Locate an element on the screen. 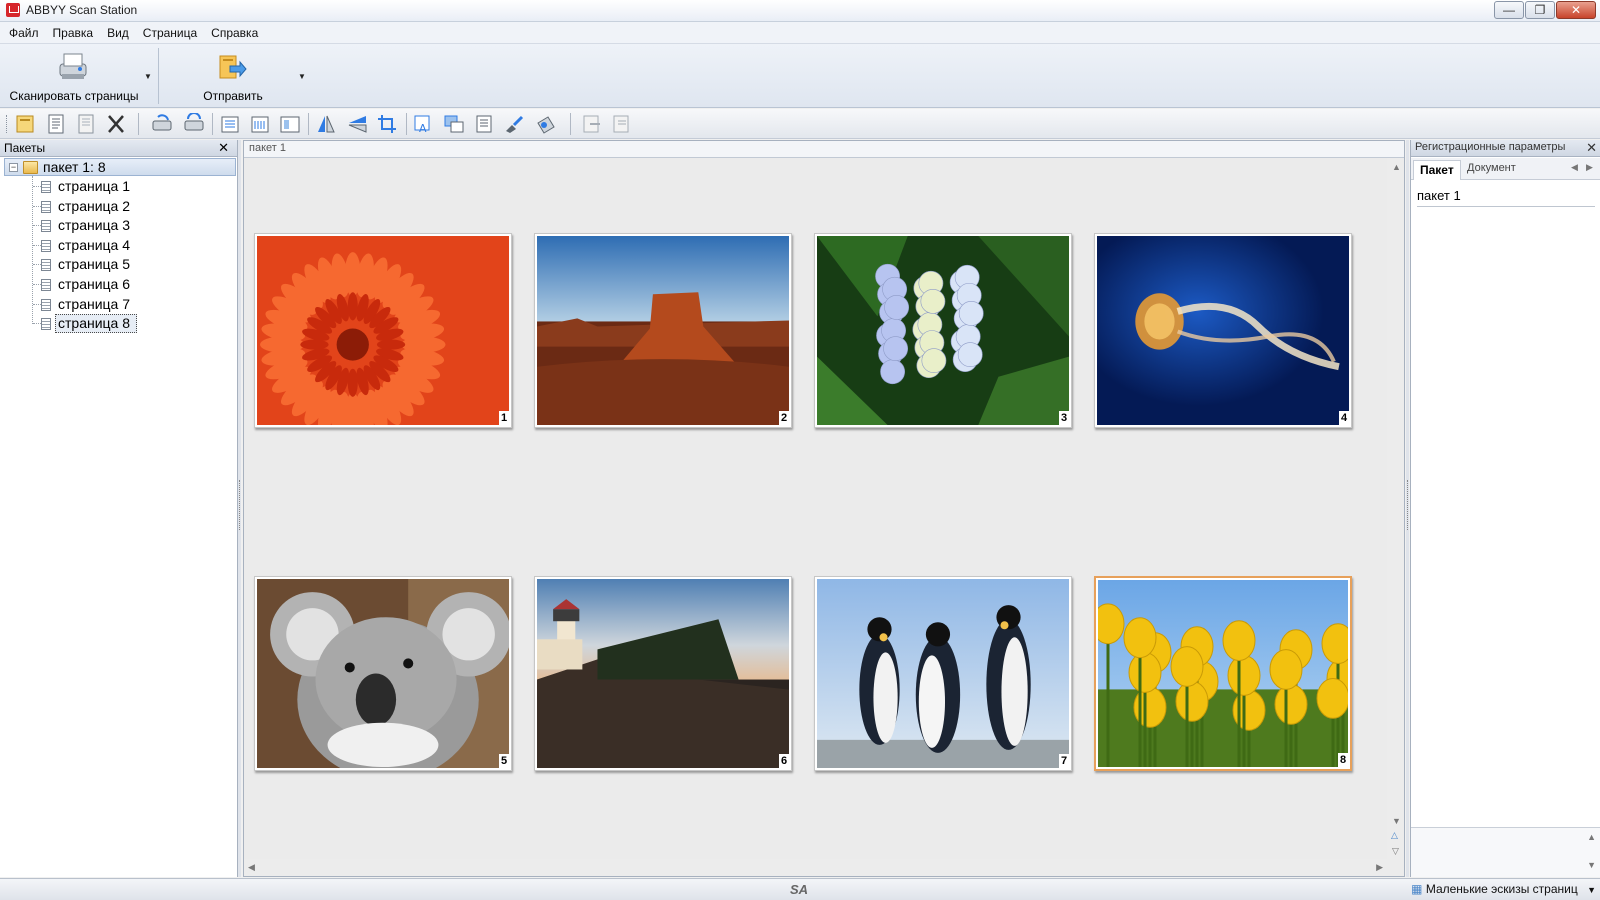  koala-image is located at coordinates (383, 673).